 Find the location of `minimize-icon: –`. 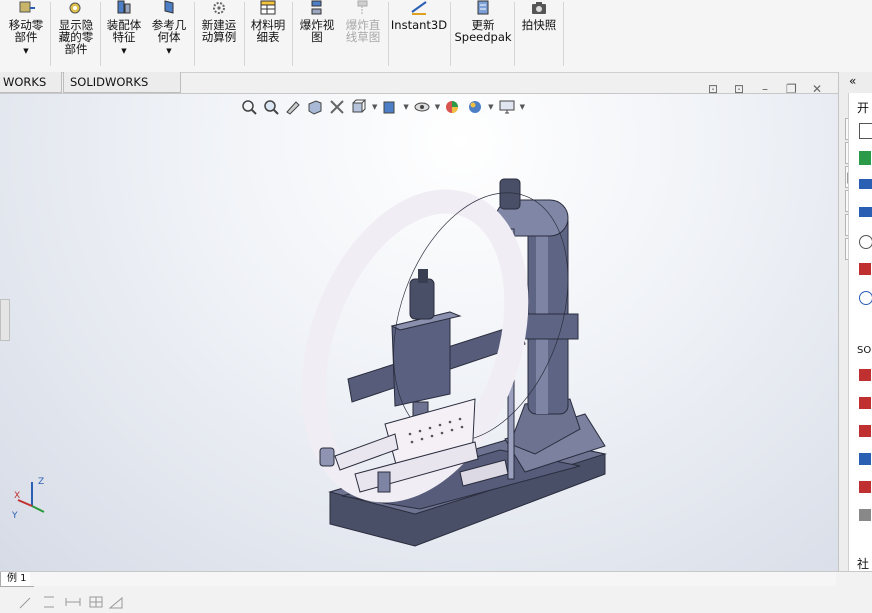

minimize-icon: – is located at coordinates (765, 89).